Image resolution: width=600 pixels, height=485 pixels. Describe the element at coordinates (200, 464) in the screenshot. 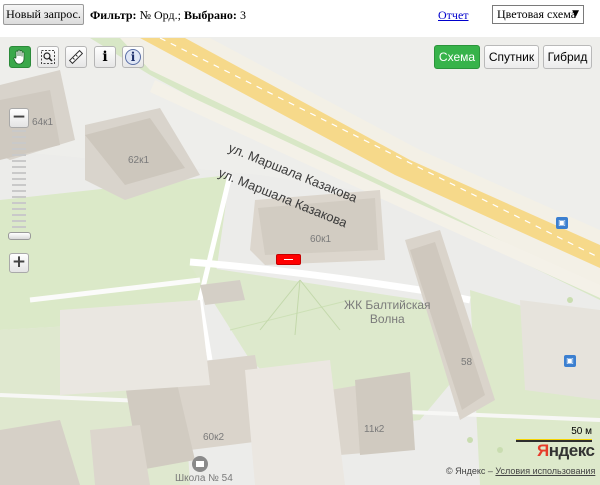

I see `school-icon` at that location.